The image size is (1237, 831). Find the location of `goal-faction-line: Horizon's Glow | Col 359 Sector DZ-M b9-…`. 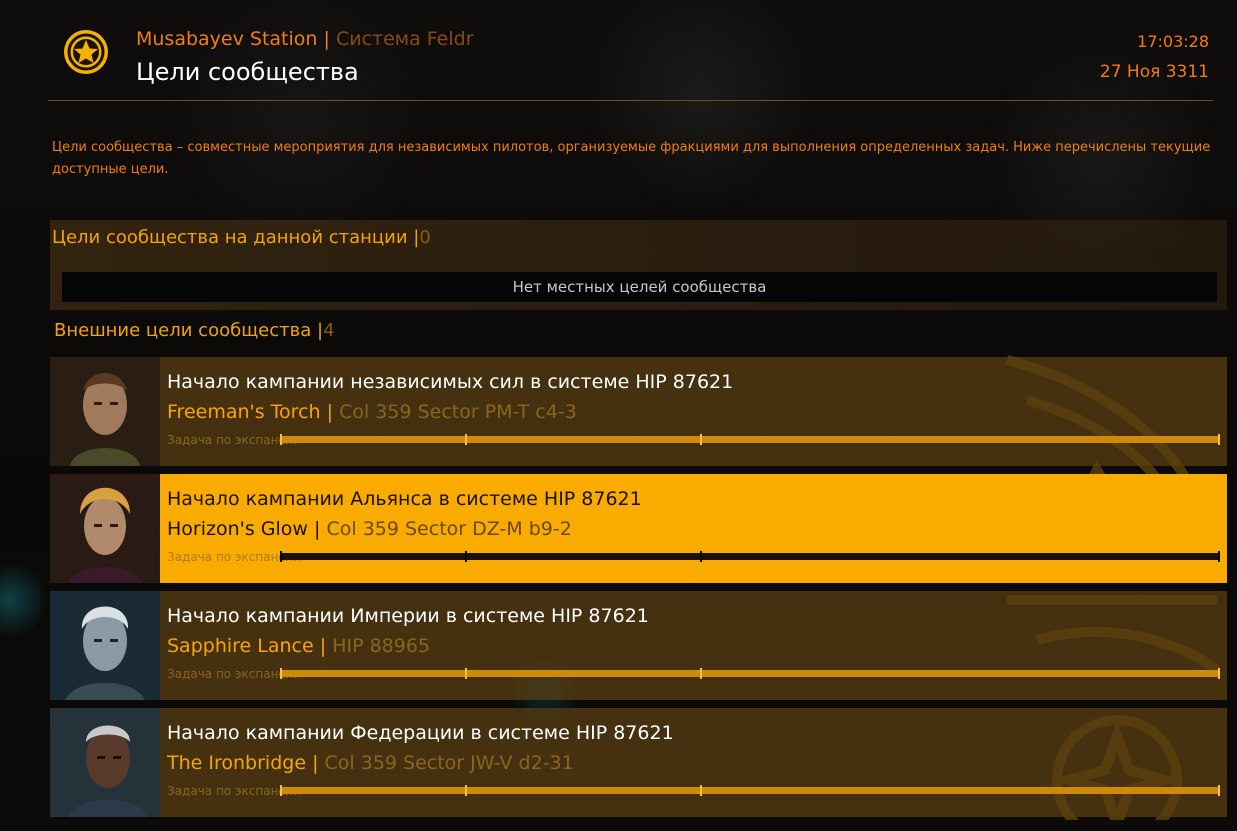

goal-faction-line: Horizon's Glow | Col 359 Sector DZ-M b9-… is located at coordinates (369, 529).